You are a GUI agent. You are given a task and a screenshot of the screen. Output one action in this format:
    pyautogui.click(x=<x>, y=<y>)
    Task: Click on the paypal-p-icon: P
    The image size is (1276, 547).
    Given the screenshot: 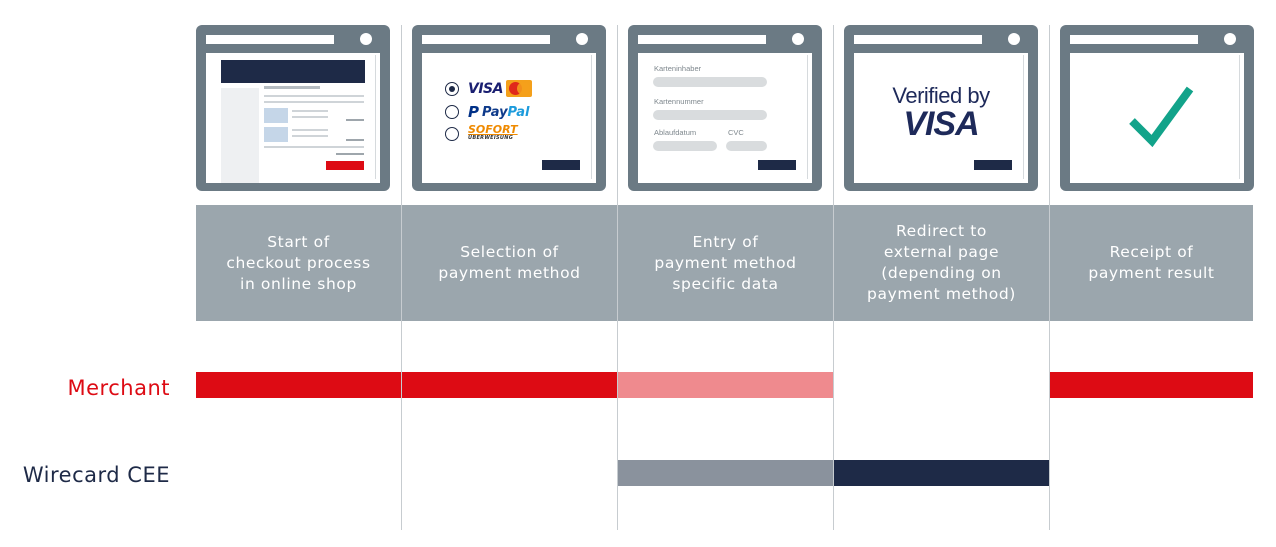 What is the action you would take?
    pyautogui.click(x=473, y=112)
    